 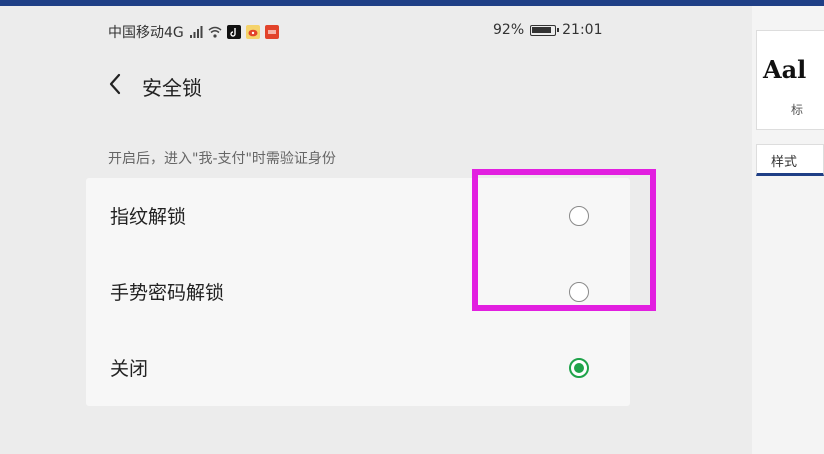 What do you see at coordinates (788, 3) in the screenshot?
I see `right-top-bar` at bounding box center [788, 3].